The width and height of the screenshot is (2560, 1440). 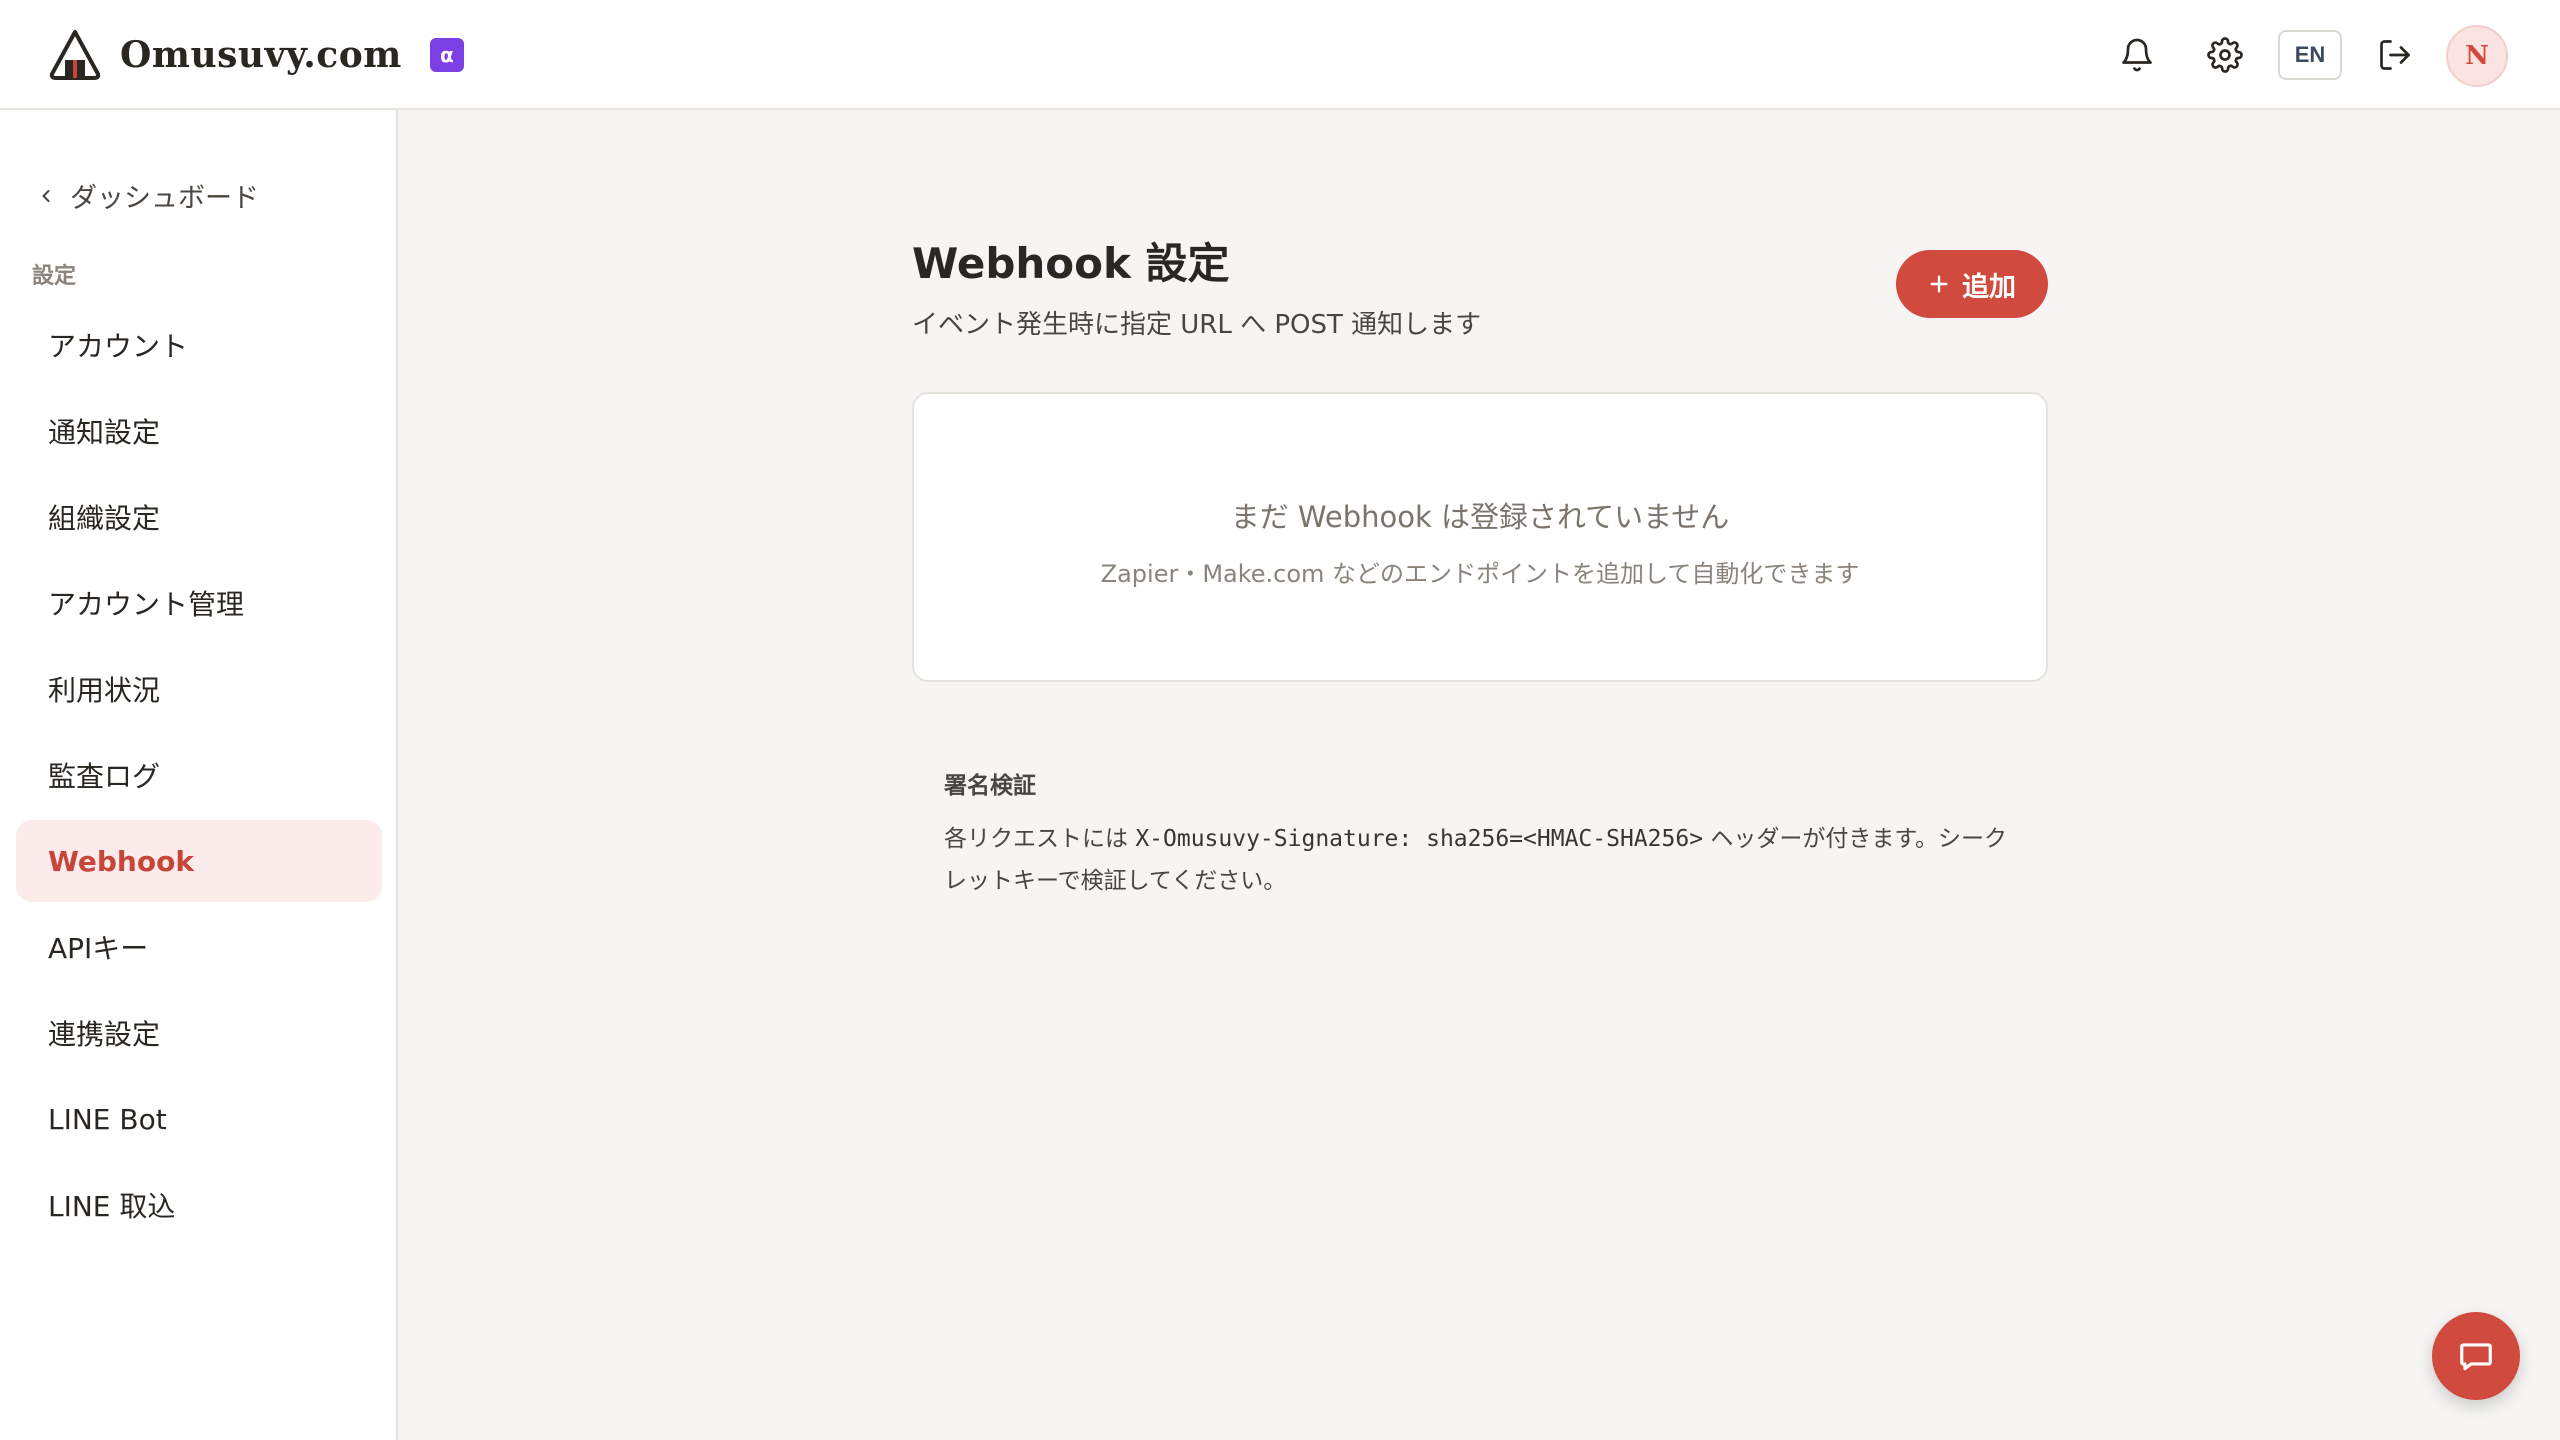 What do you see at coordinates (104, 432) in the screenshot?
I see `sidebar-item-label: 通知設定` at bounding box center [104, 432].